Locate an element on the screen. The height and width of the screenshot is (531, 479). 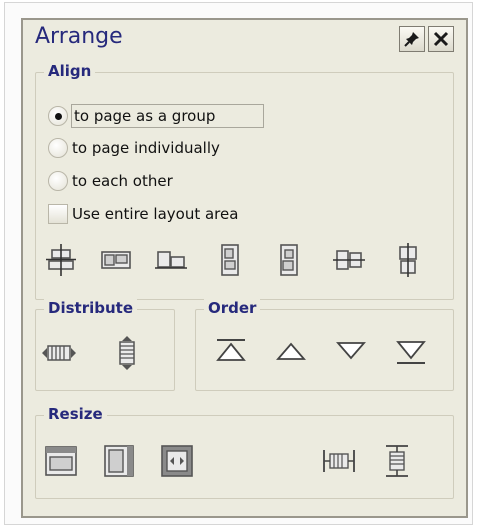
send-backward-icon is located at coordinates (351, 351).